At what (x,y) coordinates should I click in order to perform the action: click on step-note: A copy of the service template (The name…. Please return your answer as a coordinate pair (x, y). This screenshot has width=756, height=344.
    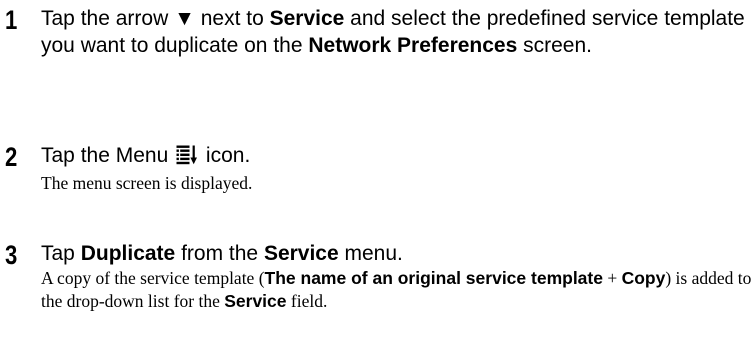
    Looking at the image, I should click on (396, 289).